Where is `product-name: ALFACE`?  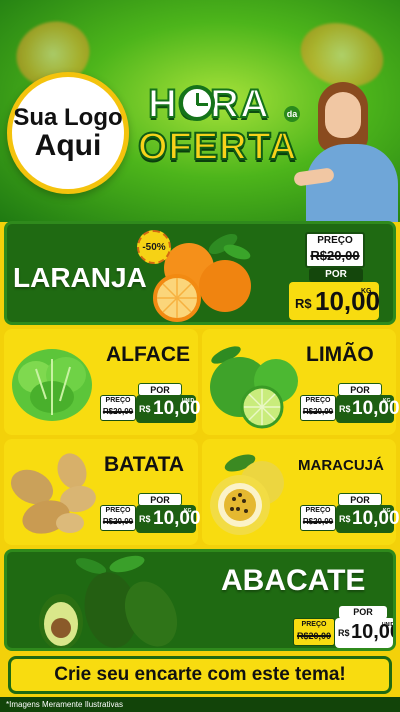
product-name: ALFACE is located at coordinates (148, 354).